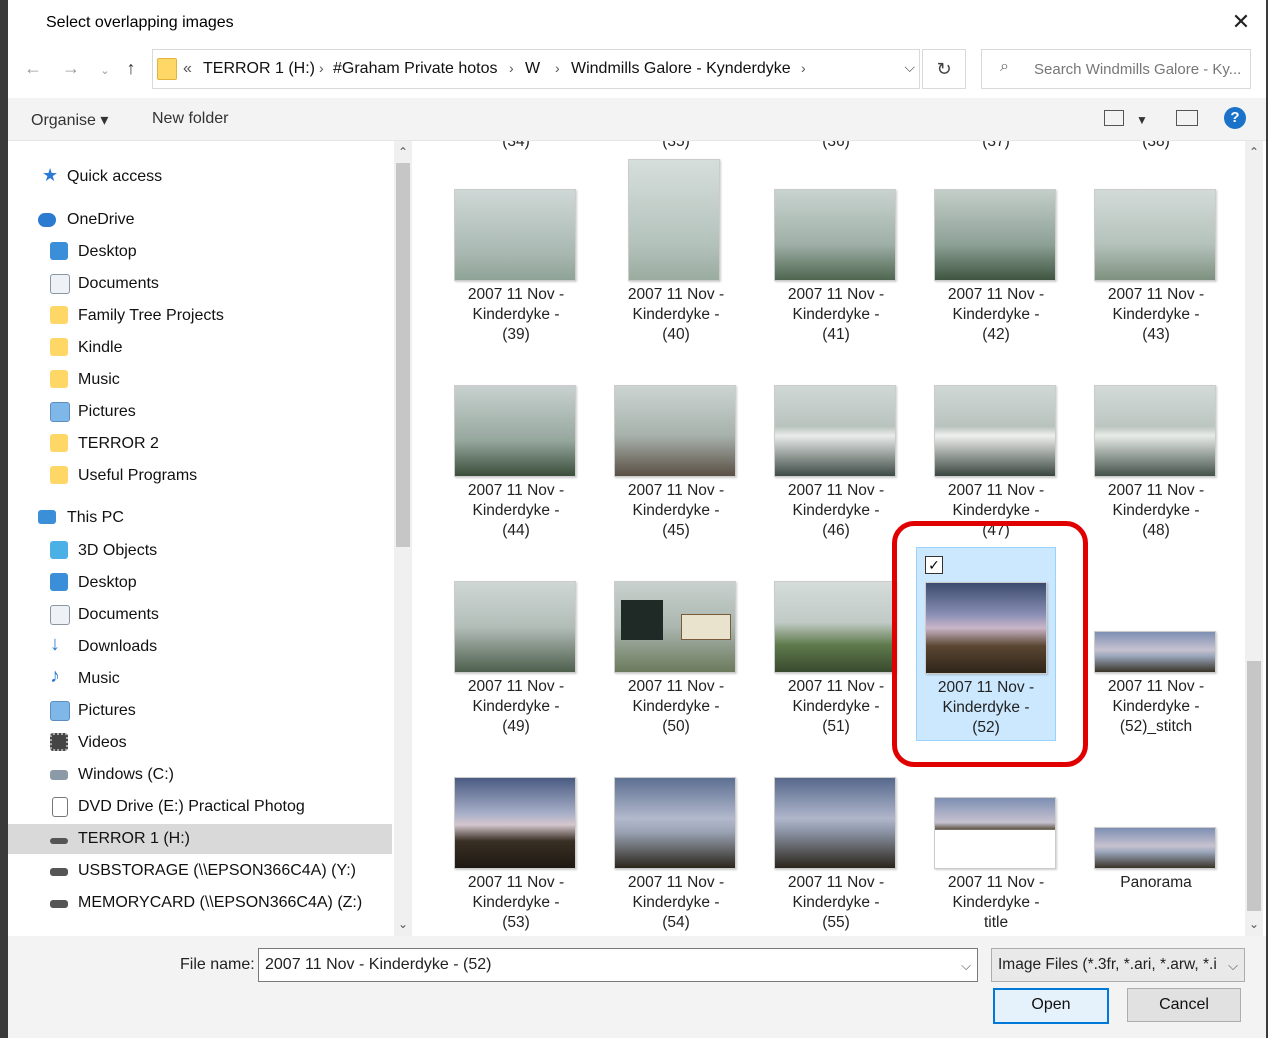 The image size is (1268, 1038). Describe the element at coordinates (1156, 642) in the screenshot. I see `file-tile: 2007 11 Nov - Kinderdyke - (52)_stitch` at that location.